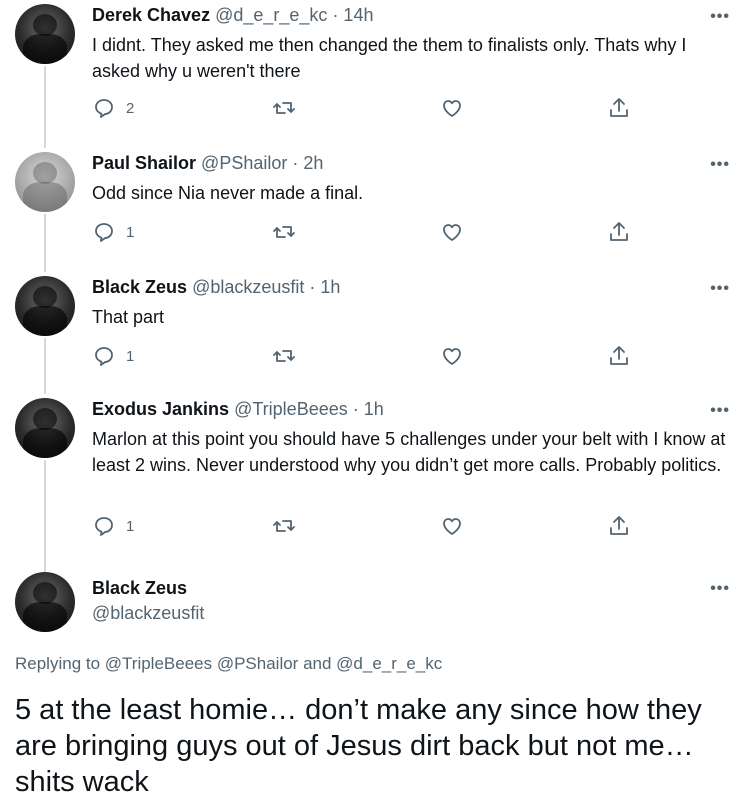 The image size is (750, 804). I want to click on tweet-header: Paul Shailor @PShailor · 2h, so click(207, 163).